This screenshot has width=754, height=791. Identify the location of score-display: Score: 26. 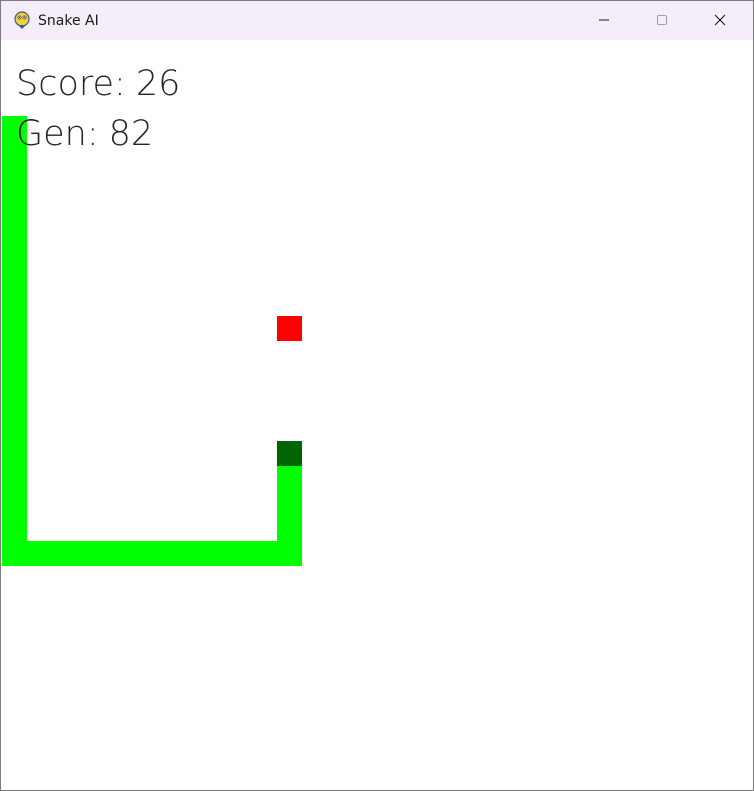
(98, 84).